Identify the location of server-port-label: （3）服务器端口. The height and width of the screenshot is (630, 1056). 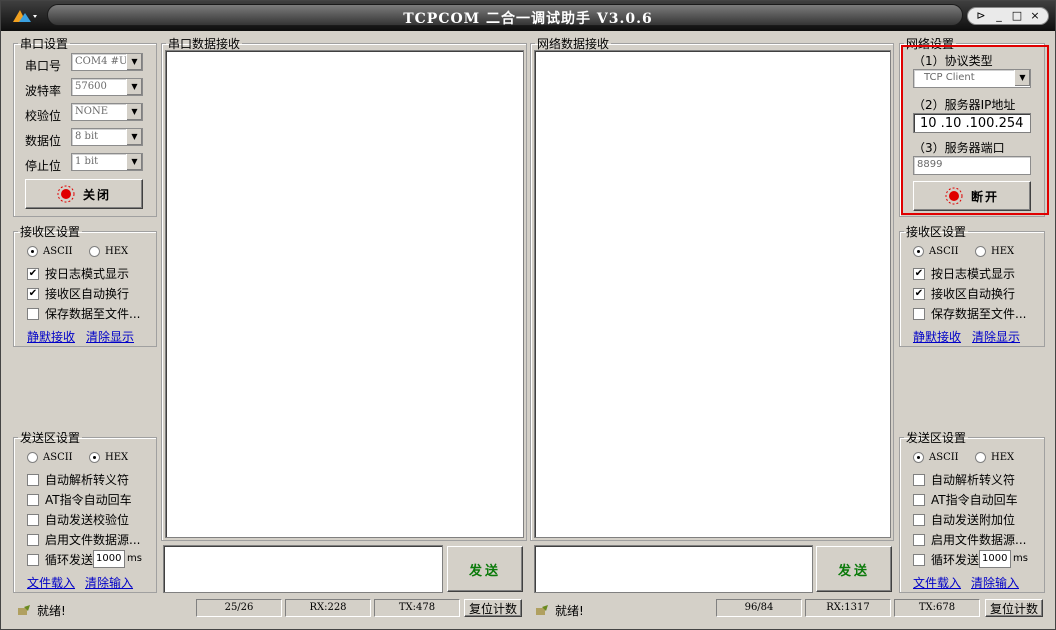
(959, 148).